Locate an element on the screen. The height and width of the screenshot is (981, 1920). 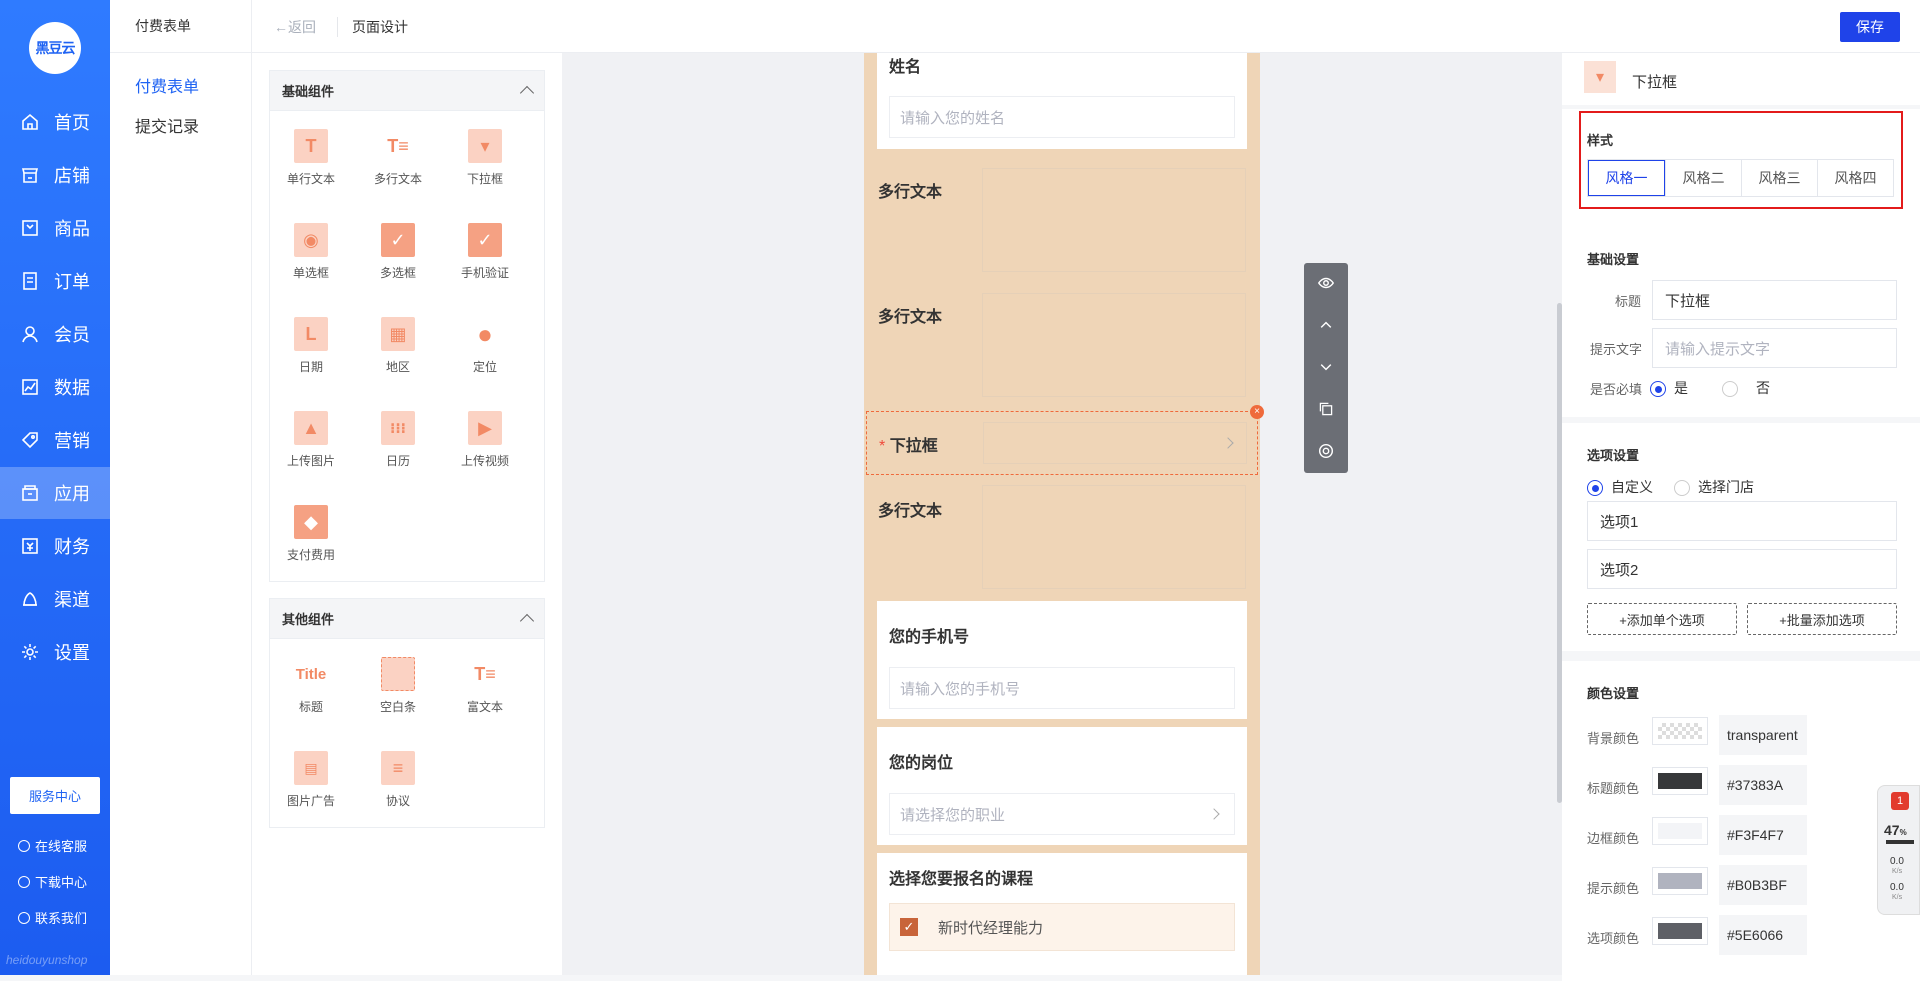
option-color-value: #5E6066 is located at coordinates (1763, 935).